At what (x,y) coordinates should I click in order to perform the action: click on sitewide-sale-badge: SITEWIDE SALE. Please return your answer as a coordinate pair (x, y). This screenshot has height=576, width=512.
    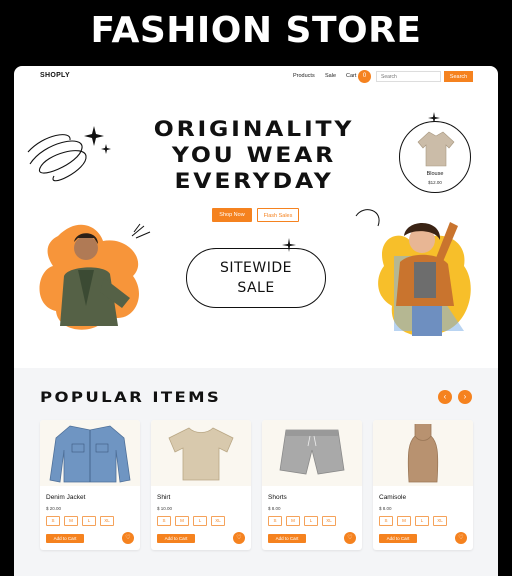
    Looking at the image, I should click on (256, 278).